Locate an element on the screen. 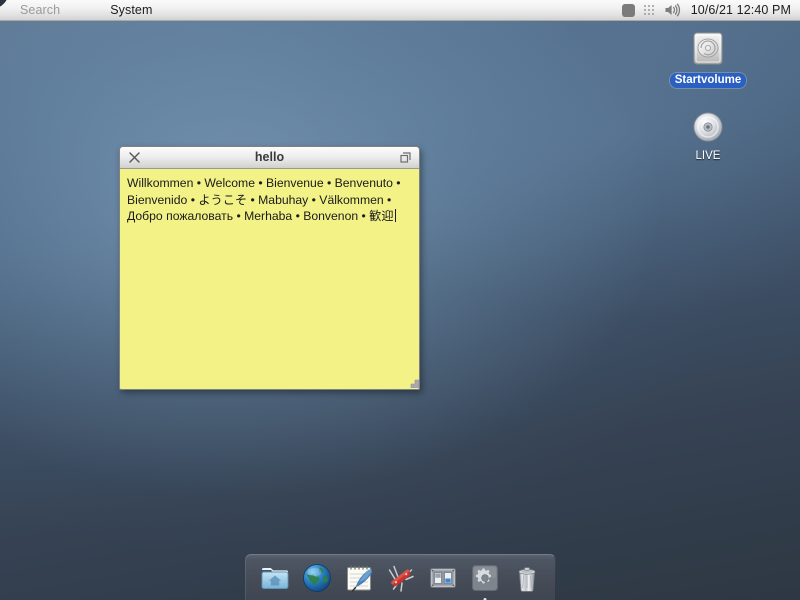 This screenshot has height=600, width=800. pocket-knife-icon is located at coordinates (401, 578).